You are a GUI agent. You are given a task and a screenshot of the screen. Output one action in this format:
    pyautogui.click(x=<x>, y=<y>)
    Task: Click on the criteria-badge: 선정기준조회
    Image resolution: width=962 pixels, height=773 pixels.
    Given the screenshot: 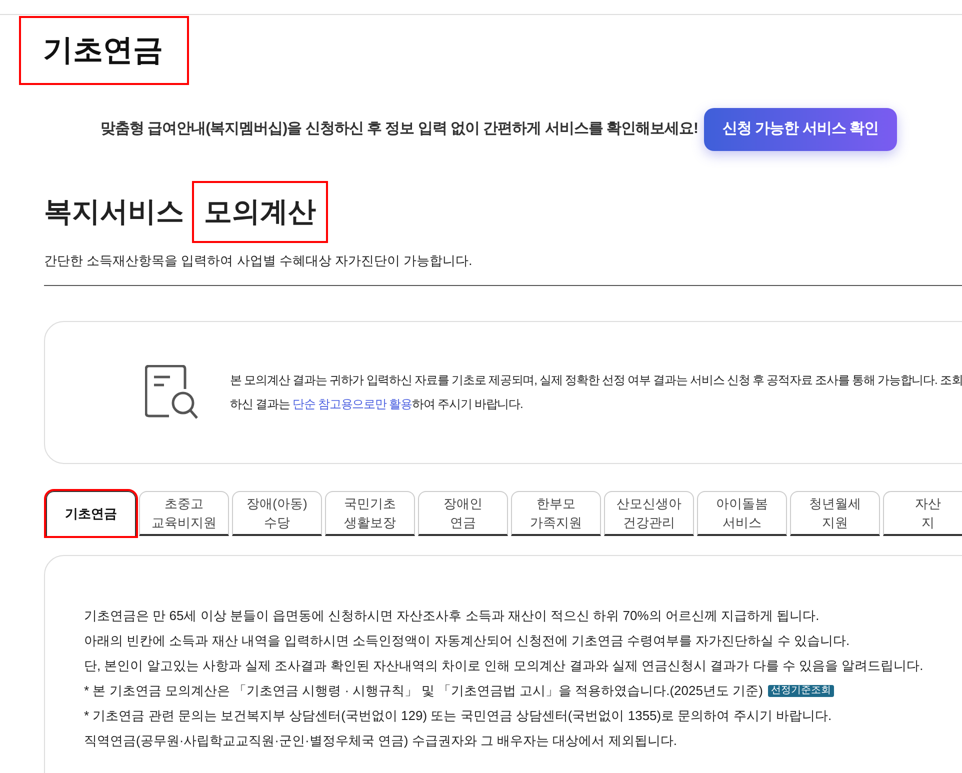 What is the action you would take?
    pyautogui.click(x=801, y=690)
    